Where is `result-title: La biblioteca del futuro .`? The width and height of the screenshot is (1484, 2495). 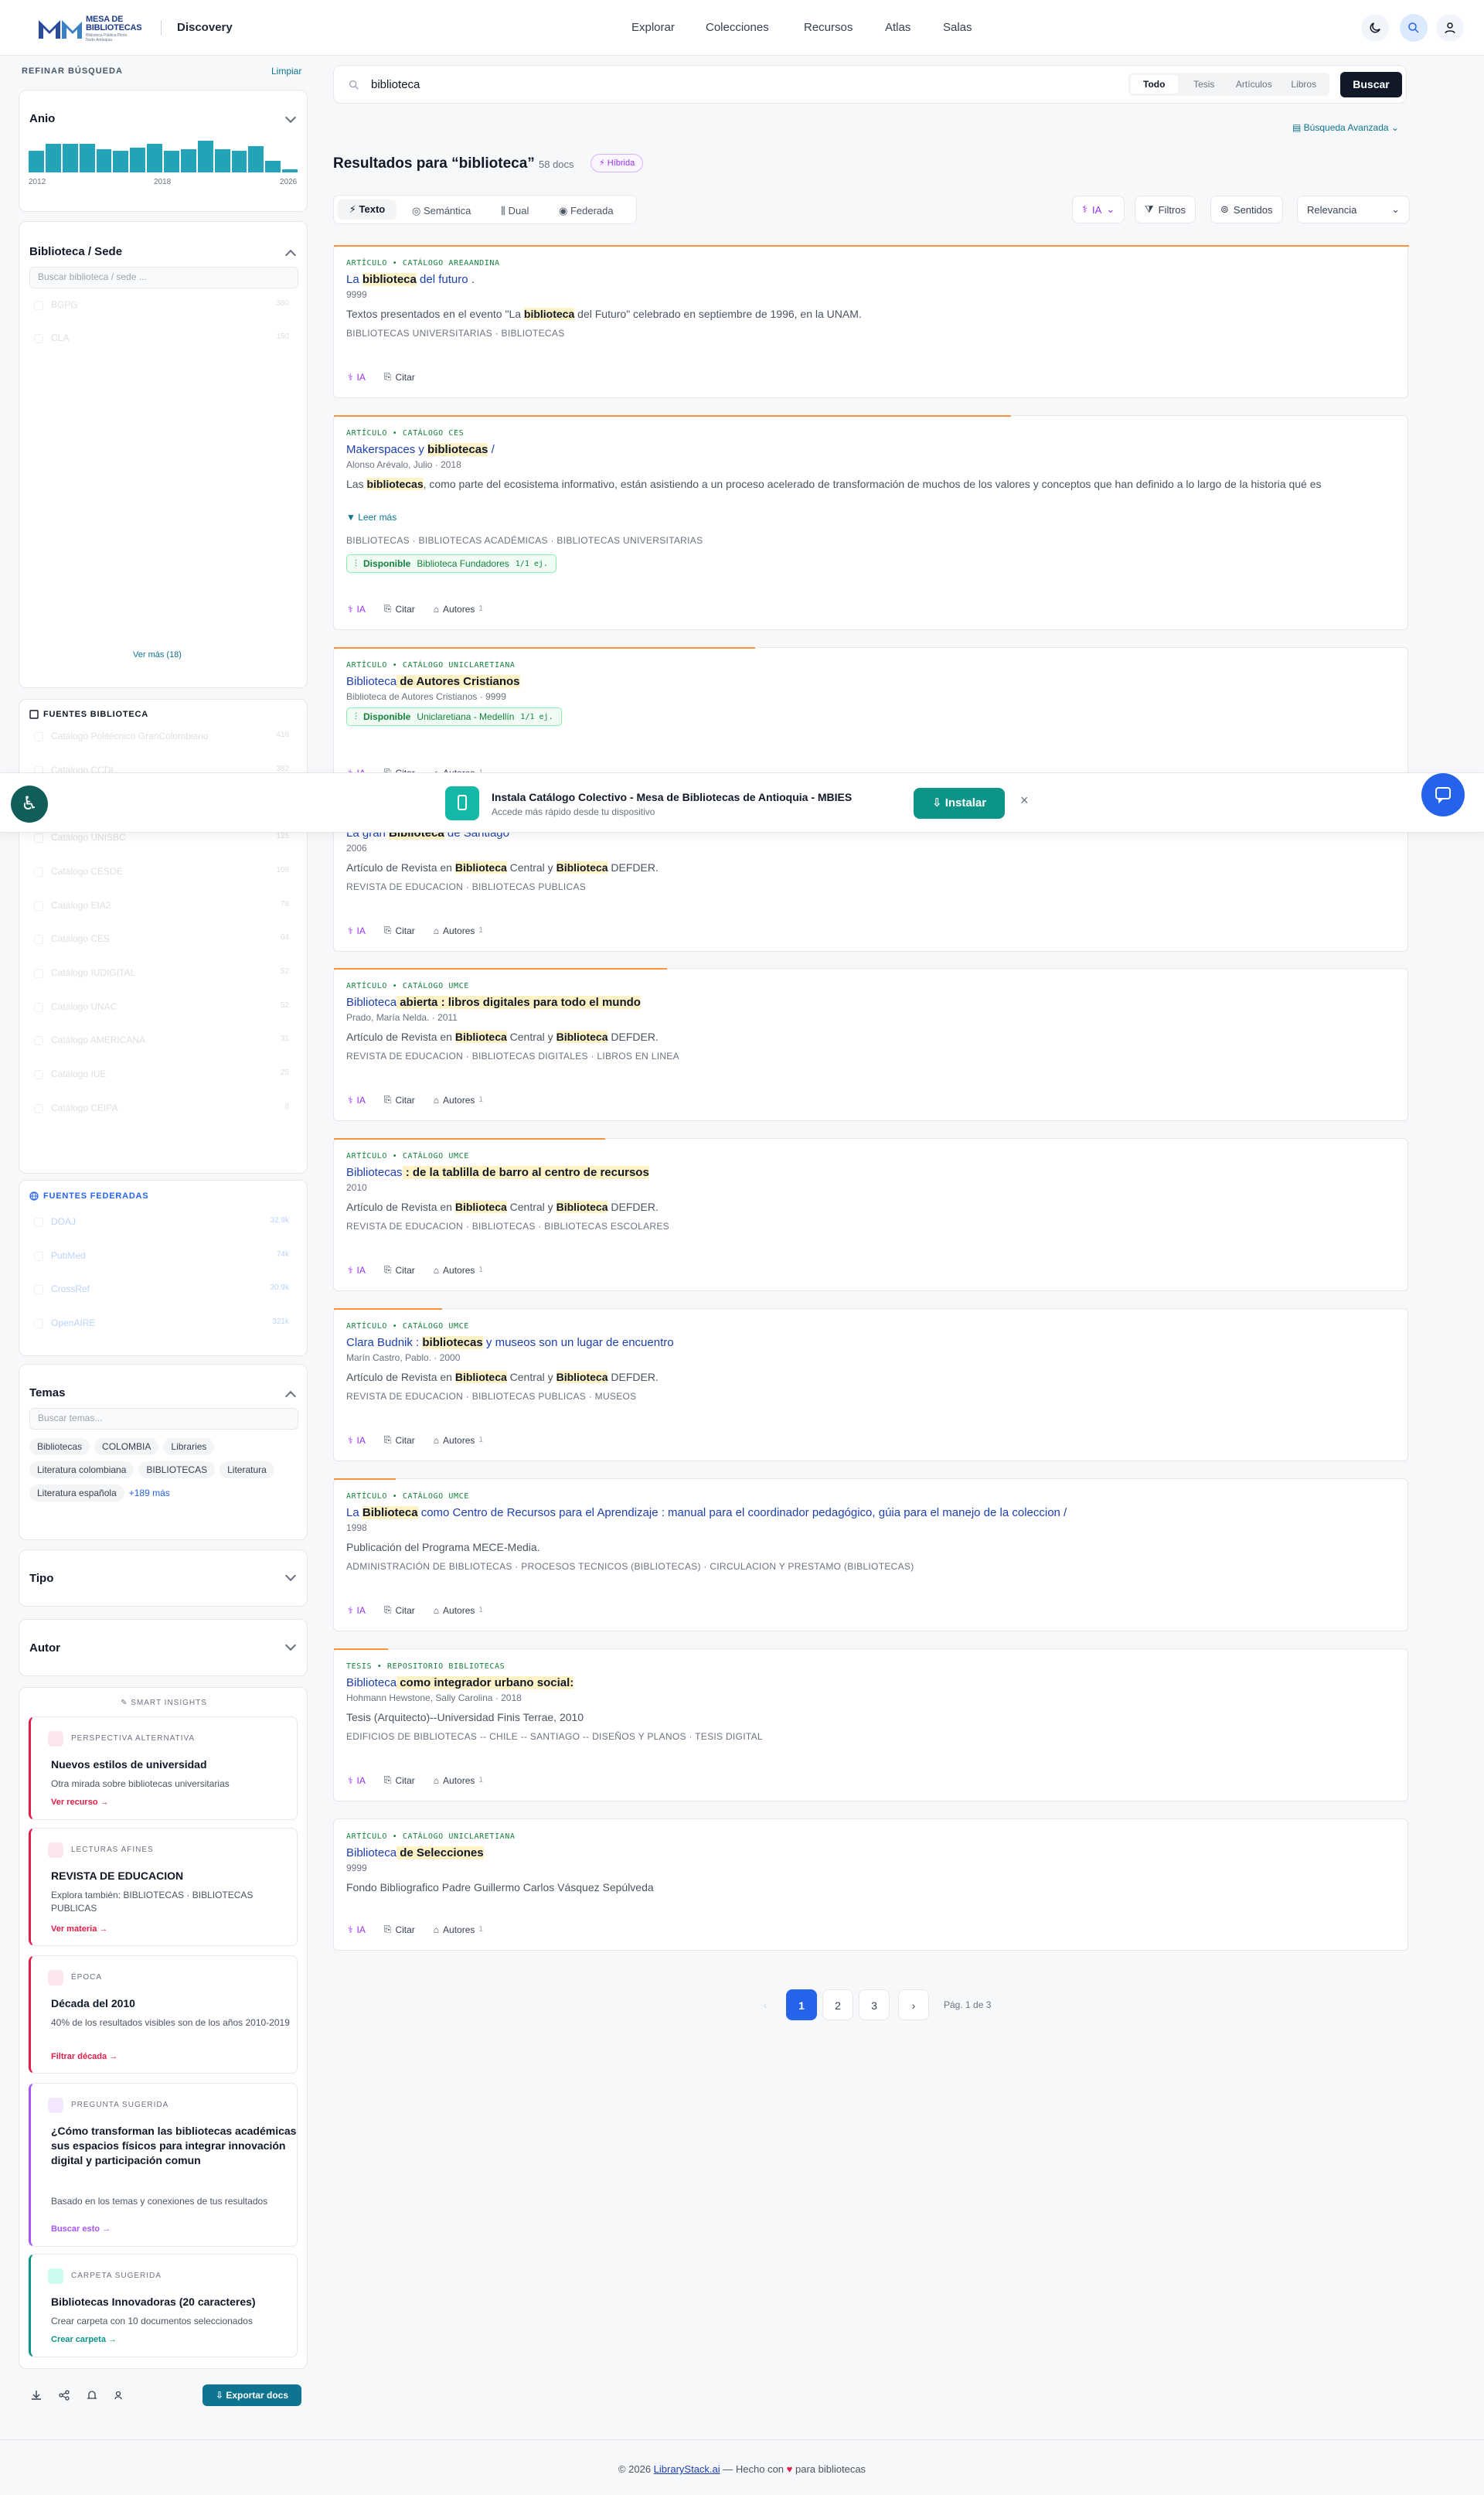
result-title: La biblioteca del futuro . is located at coordinates (410, 279).